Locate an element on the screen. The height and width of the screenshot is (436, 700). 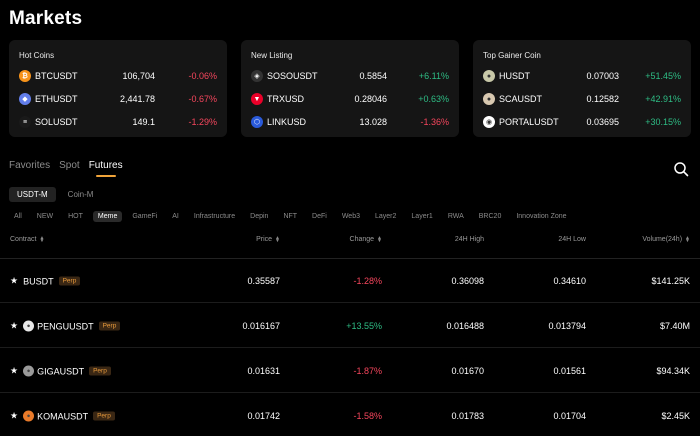
change-cell: +13.55% is located at coordinates (364, 326).